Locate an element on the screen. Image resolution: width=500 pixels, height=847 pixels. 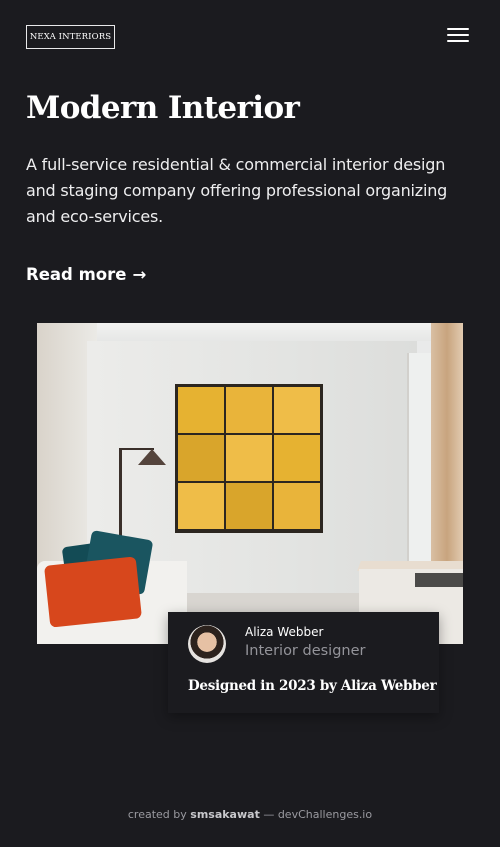
brand-logo: NEXA INTERIORS is located at coordinates (70, 37).